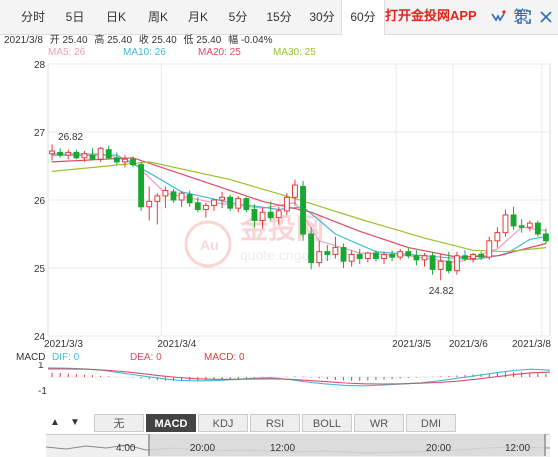 The image size is (558, 457). Describe the element at coordinates (441, 291) in the screenshot. I see `min-price-label: 24.82` at that location.